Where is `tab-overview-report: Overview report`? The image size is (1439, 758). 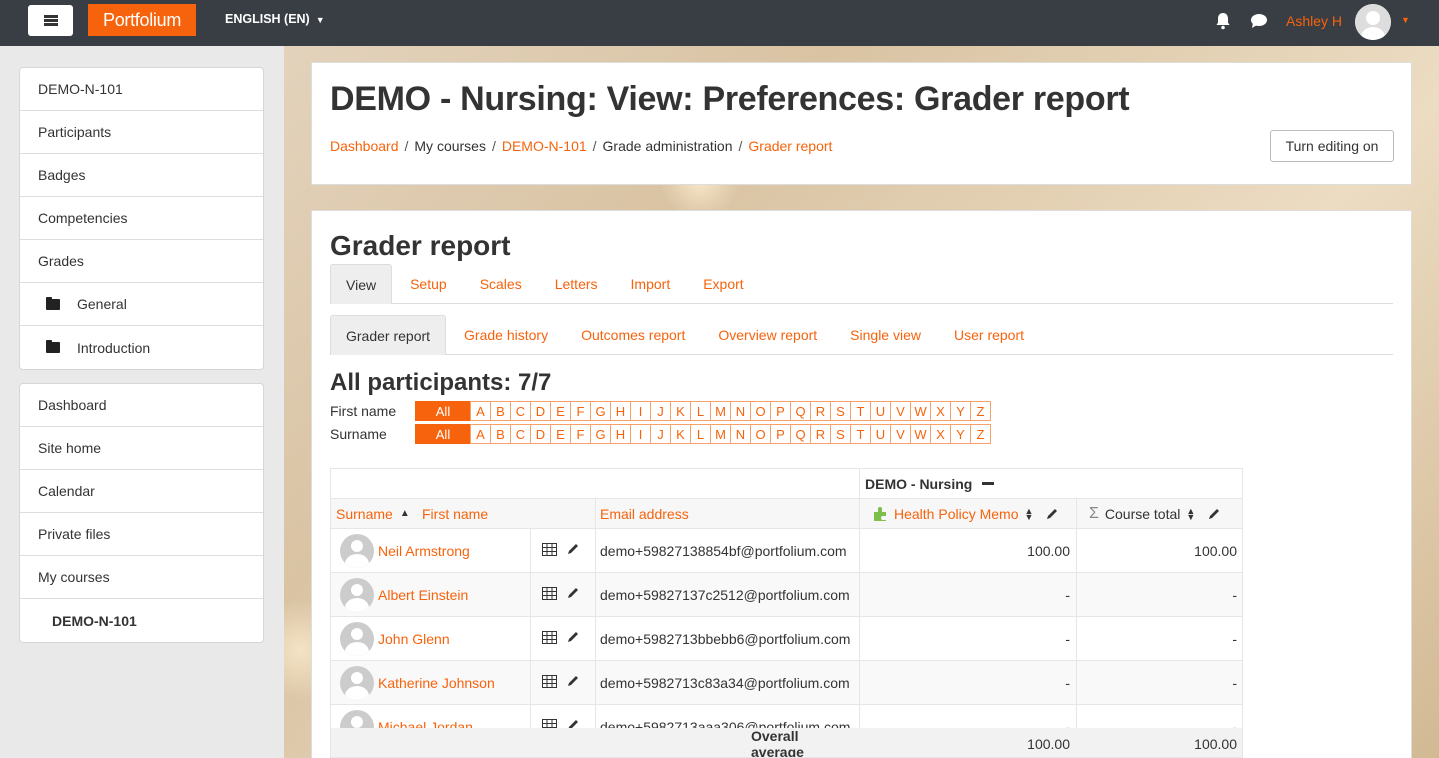
tab-overview-report: Overview report is located at coordinates (767, 335).